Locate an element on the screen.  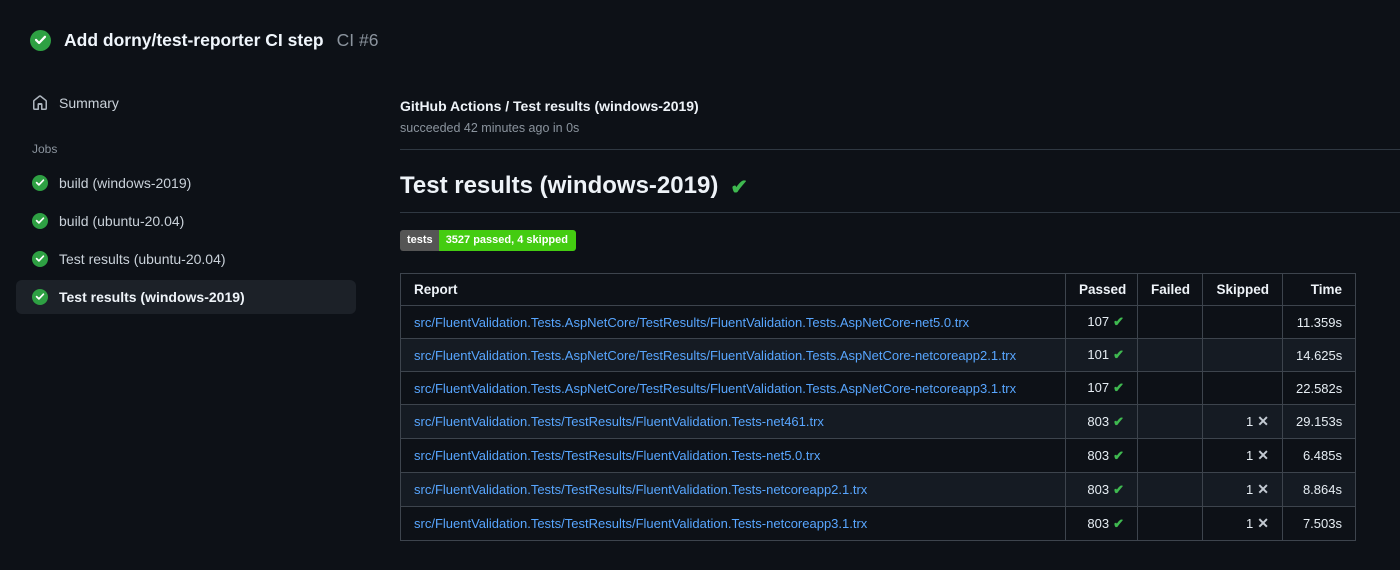
heading-check-icon: ✔ is located at coordinates (739, 187).